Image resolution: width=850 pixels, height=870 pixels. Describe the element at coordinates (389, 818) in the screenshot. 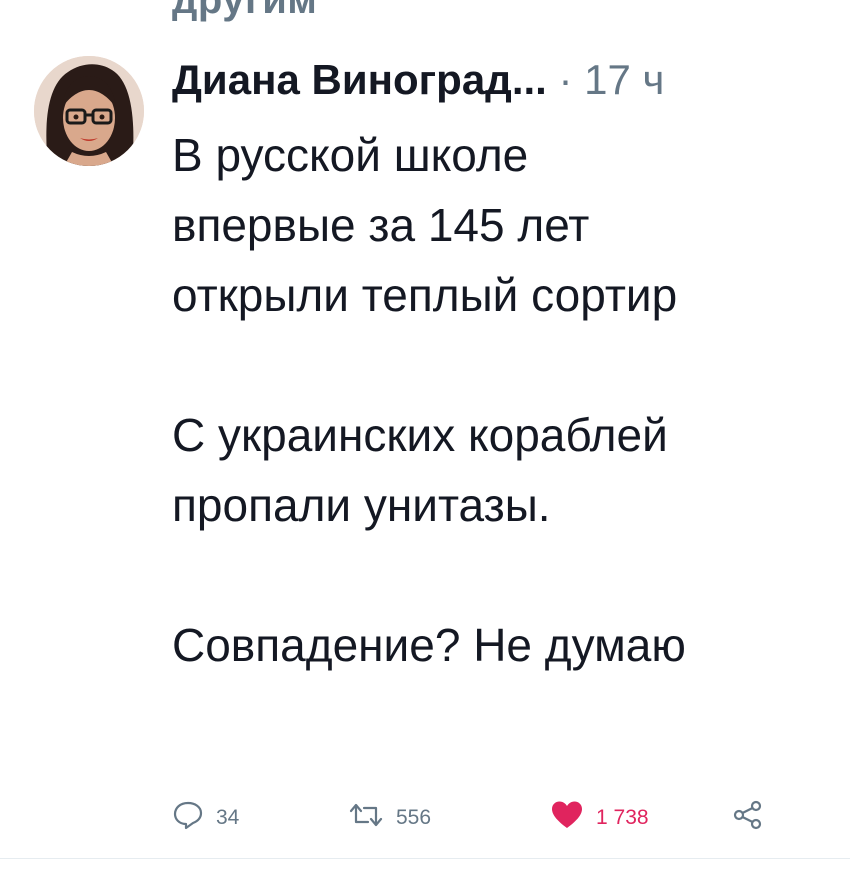

I see `retweet-button: 556` at that location.